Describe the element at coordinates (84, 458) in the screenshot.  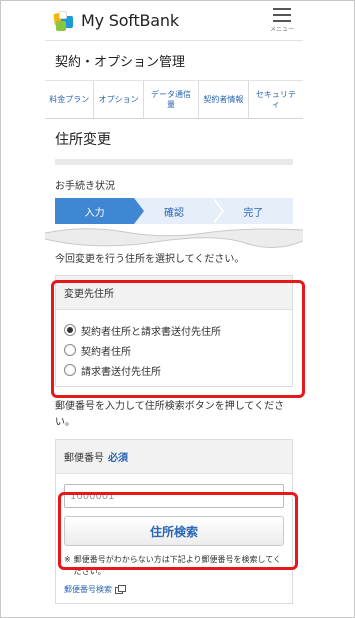
I see `zip-label: 郵便番号` at that location.